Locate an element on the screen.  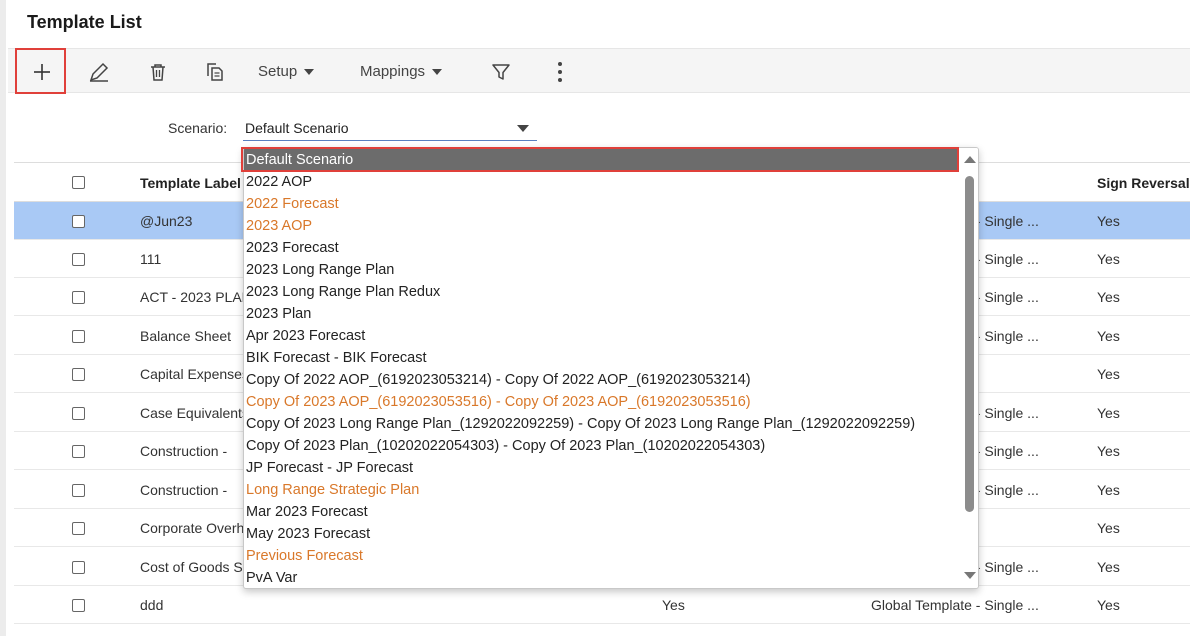
scenario-option: 2023 Plan is located at coordinates (278, 314).